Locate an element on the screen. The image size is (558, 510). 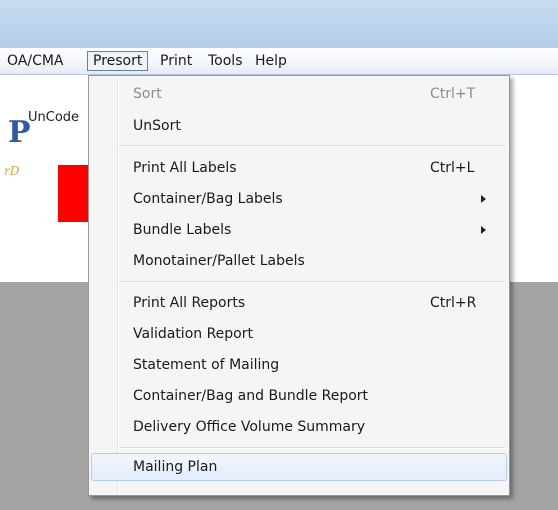
menu-item-label: Delivery Office Volume Summary is located at coordinates (249, 427).